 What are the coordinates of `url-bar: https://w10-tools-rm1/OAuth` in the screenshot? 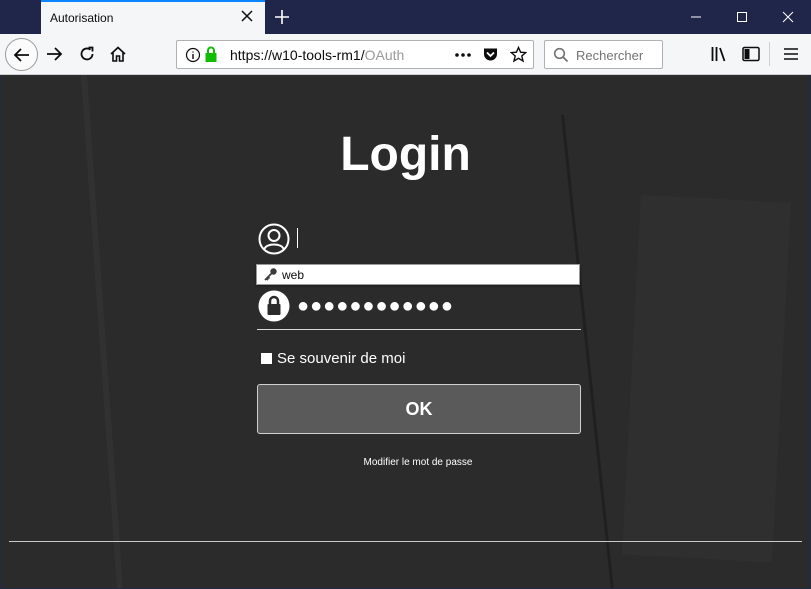 It's located at (355, 54).